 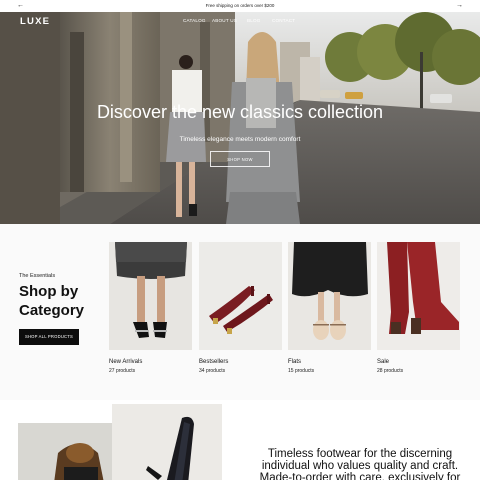 I want to click on category-count: 28 products, so click(x=390, y=371).